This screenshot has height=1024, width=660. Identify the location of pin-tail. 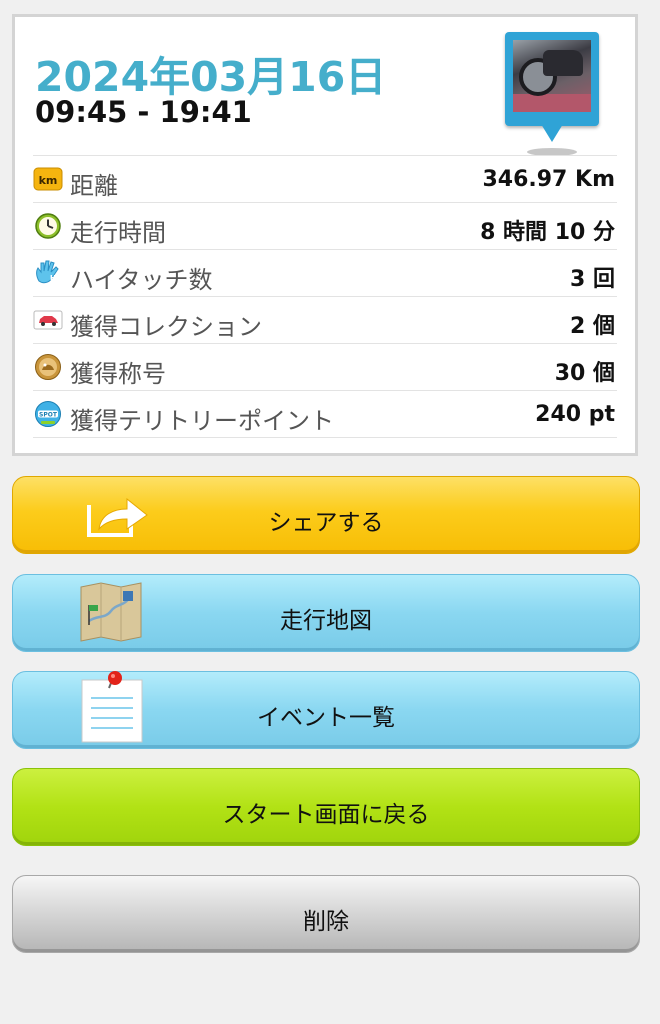
(552, 133).